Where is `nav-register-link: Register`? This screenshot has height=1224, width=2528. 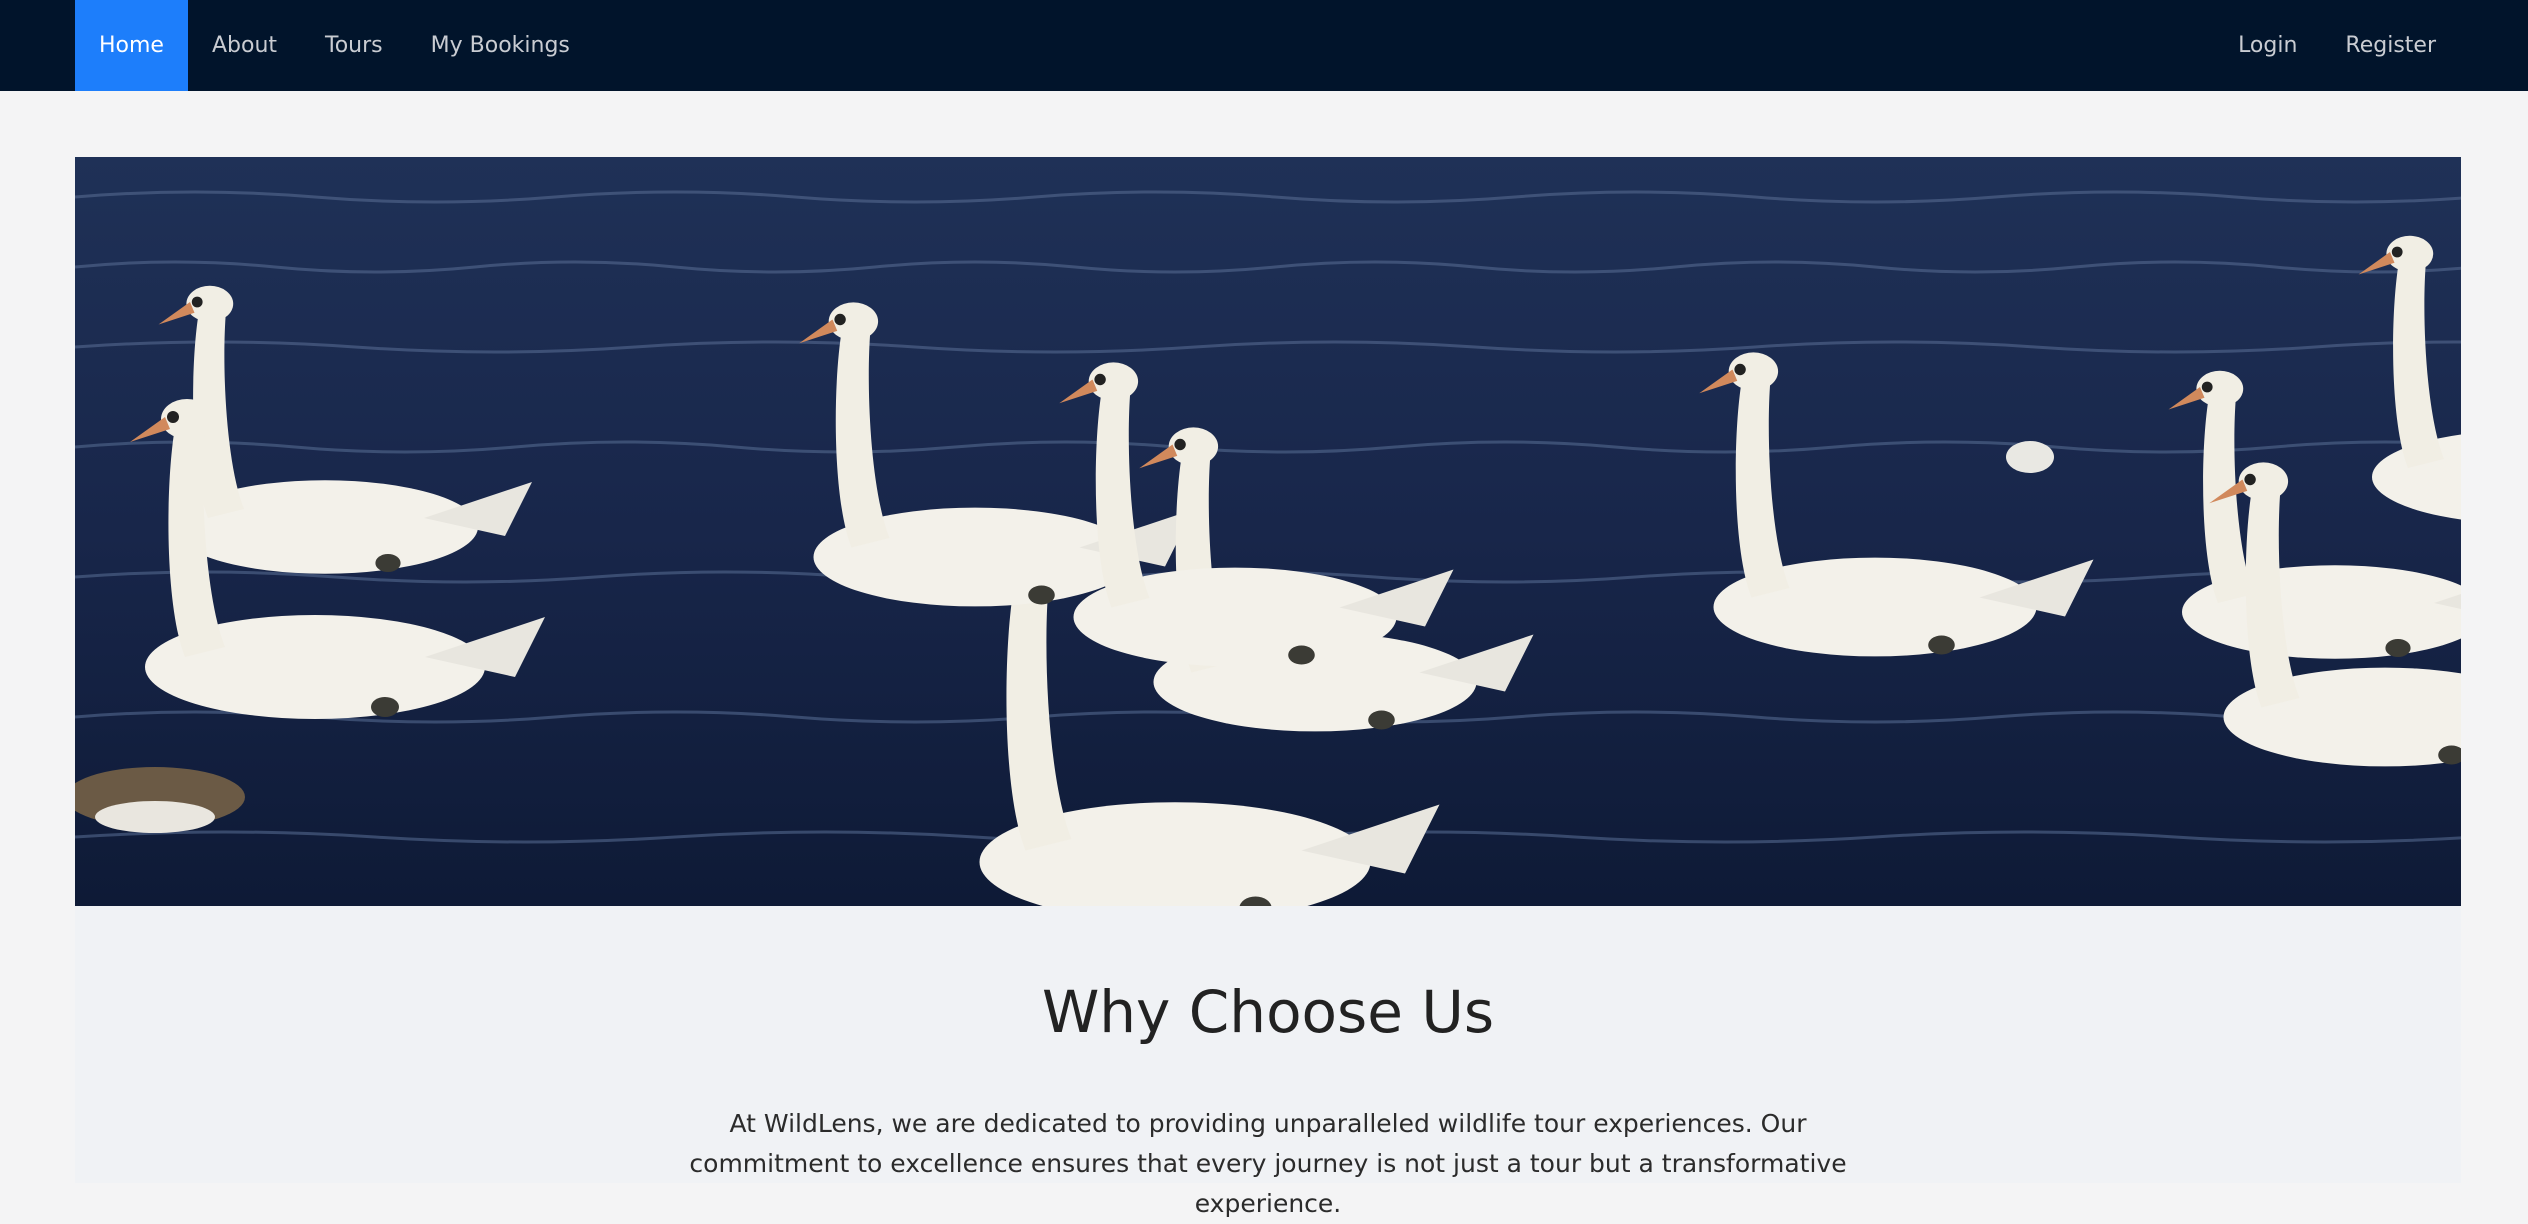 nav-register-link: Register is located at coordinates (2390, 45).